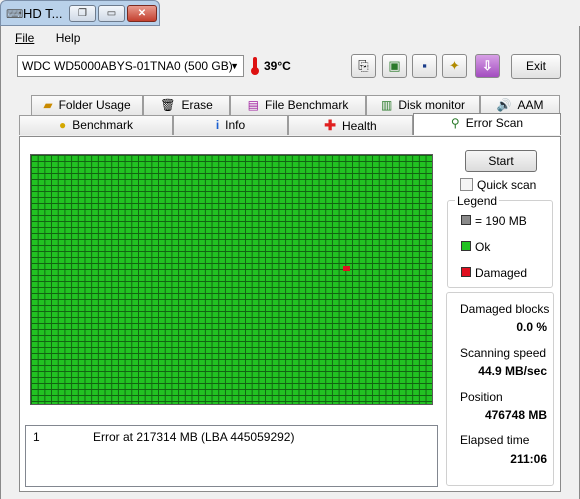 The width and height of the screenshot is (580, 499). I want to click on down-arrow-icon: ⇩, so click(487, 65).